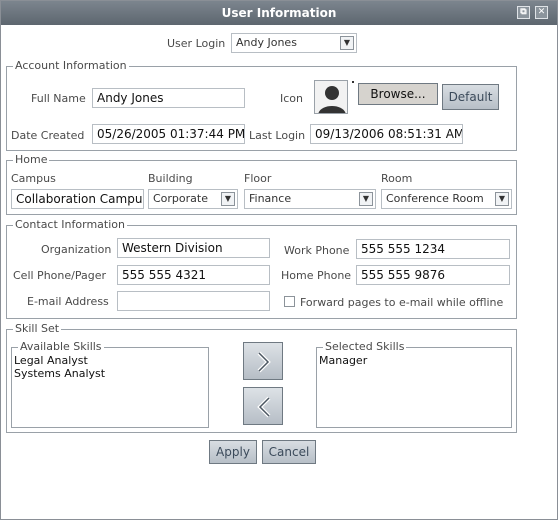 The width and height of the screenshot is (558, 520). What do you see at coordinates (414, 360) in the screenshot?
I see `list-item: Manager` at bounding box center [414, 360].